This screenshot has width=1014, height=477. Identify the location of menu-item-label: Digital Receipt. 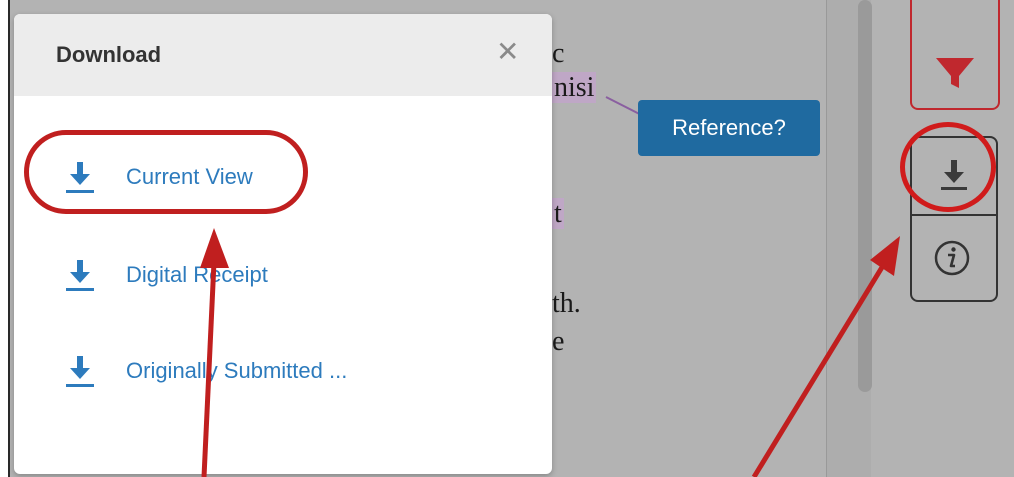
(197, 274).